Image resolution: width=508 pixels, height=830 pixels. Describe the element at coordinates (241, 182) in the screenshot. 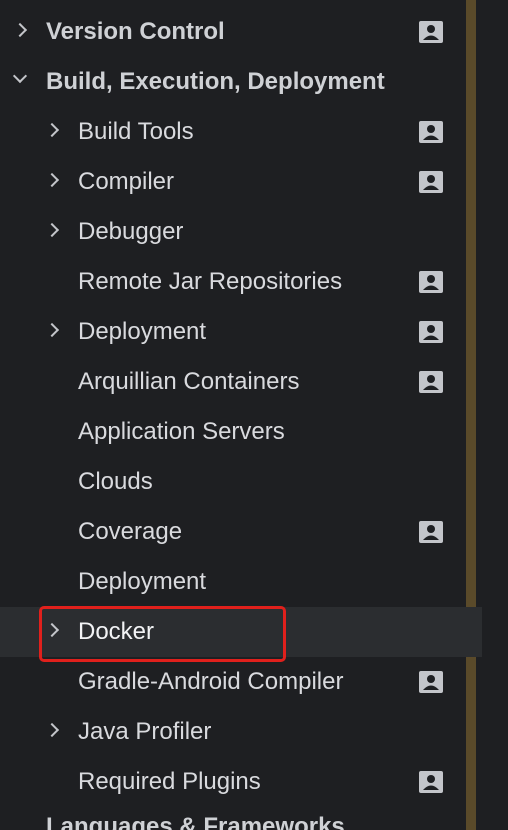

I see `tree-item-compiler: Compiler` at that location.